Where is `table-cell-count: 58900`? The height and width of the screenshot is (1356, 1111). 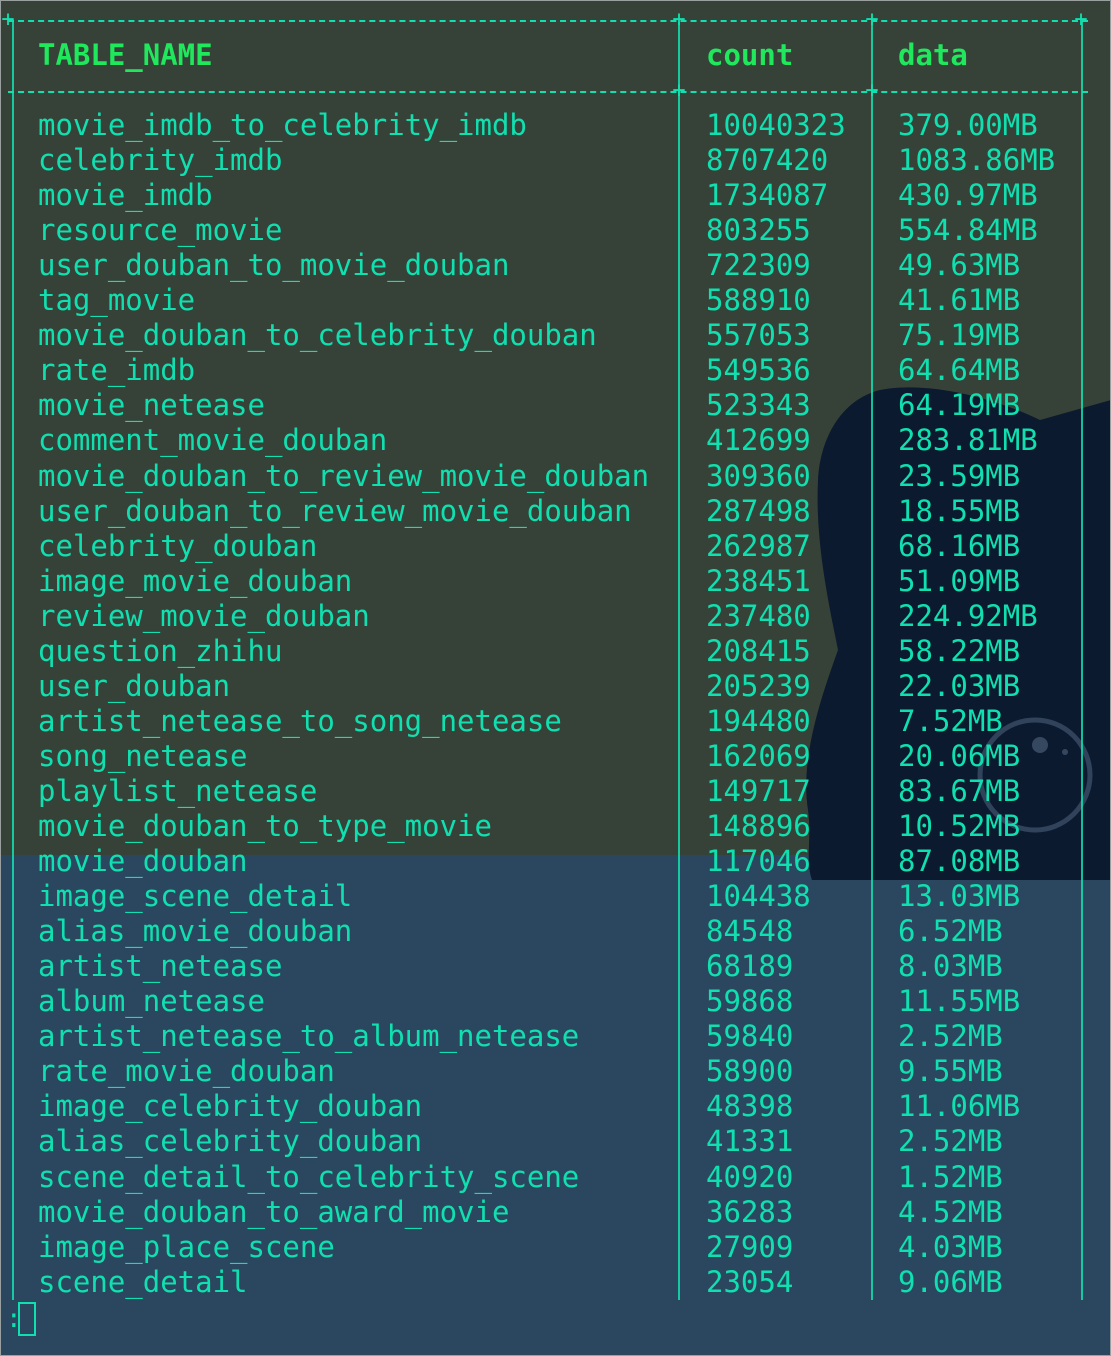 table-cell-count: 58900 is located at coordinates (750, 1071).